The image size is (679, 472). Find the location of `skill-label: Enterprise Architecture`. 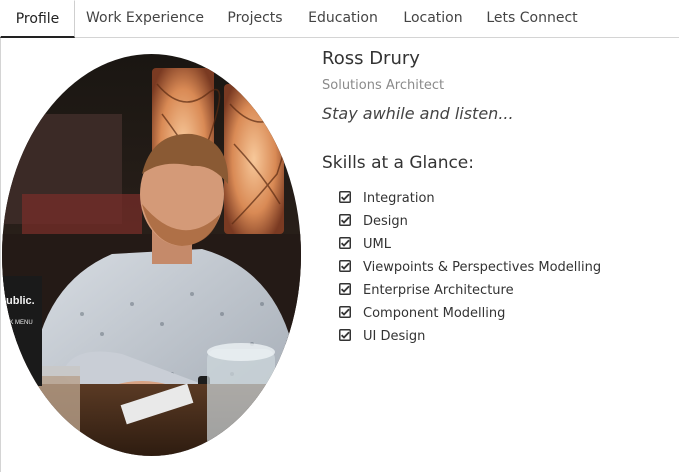

skill-label: Enterprise Architecture is located at coordinates (438, 290).